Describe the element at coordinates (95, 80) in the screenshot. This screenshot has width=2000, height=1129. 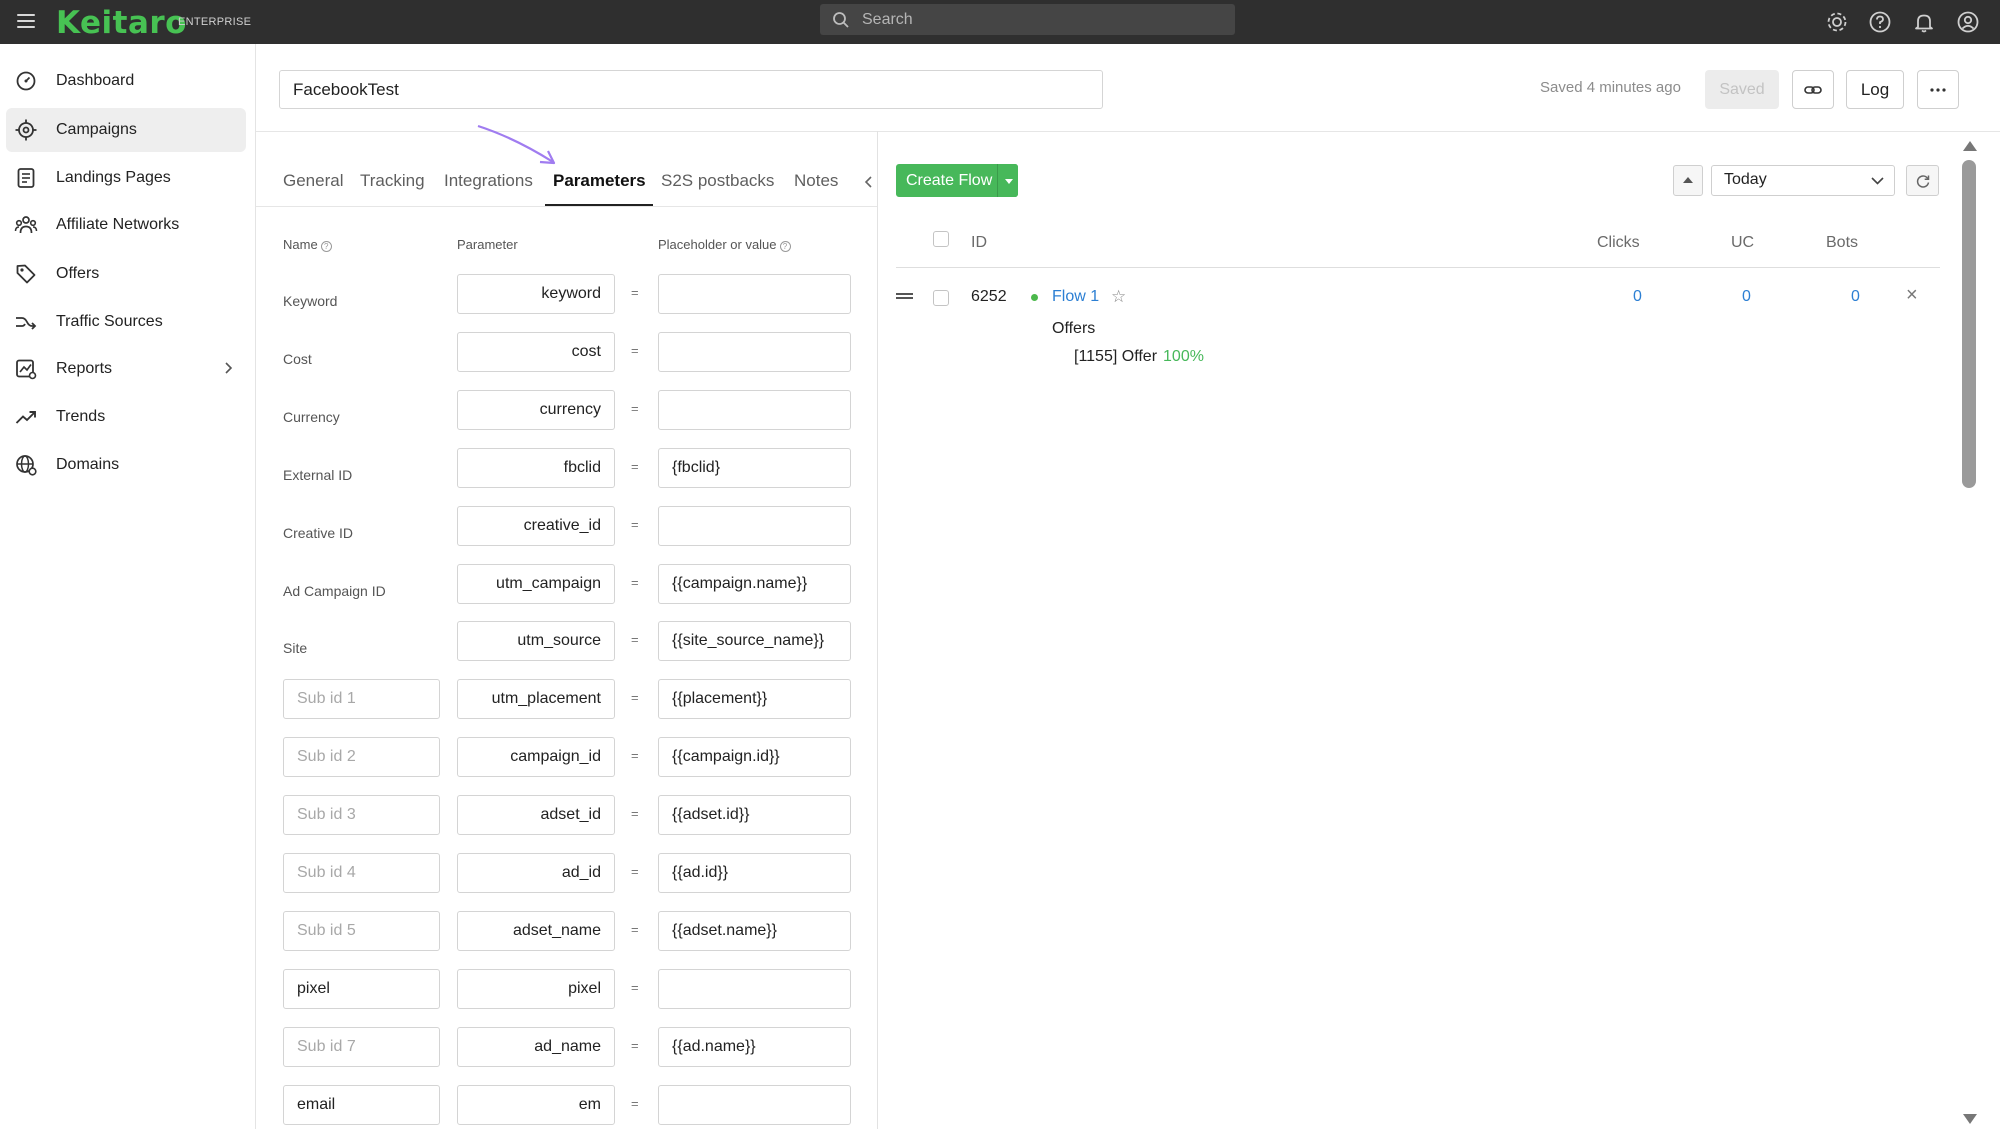
I see `sidebar-item-label: Dashboard` at that location.